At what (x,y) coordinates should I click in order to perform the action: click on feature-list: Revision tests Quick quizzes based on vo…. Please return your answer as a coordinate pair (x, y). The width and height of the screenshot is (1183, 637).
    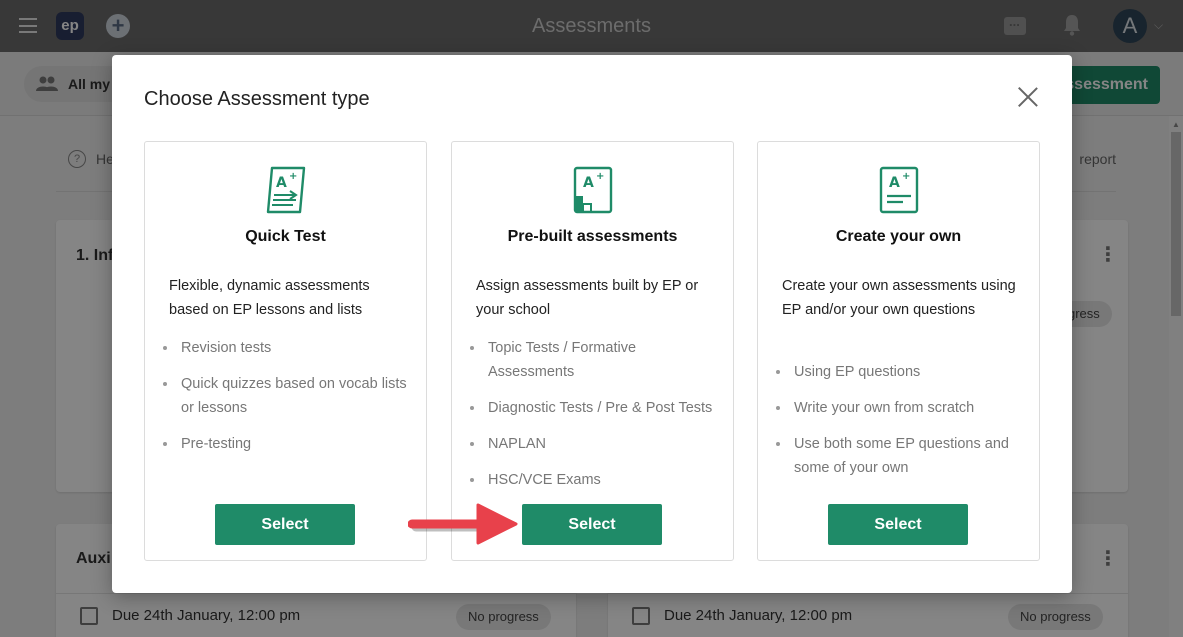
    Looking at the image, I should click on (287, 402).